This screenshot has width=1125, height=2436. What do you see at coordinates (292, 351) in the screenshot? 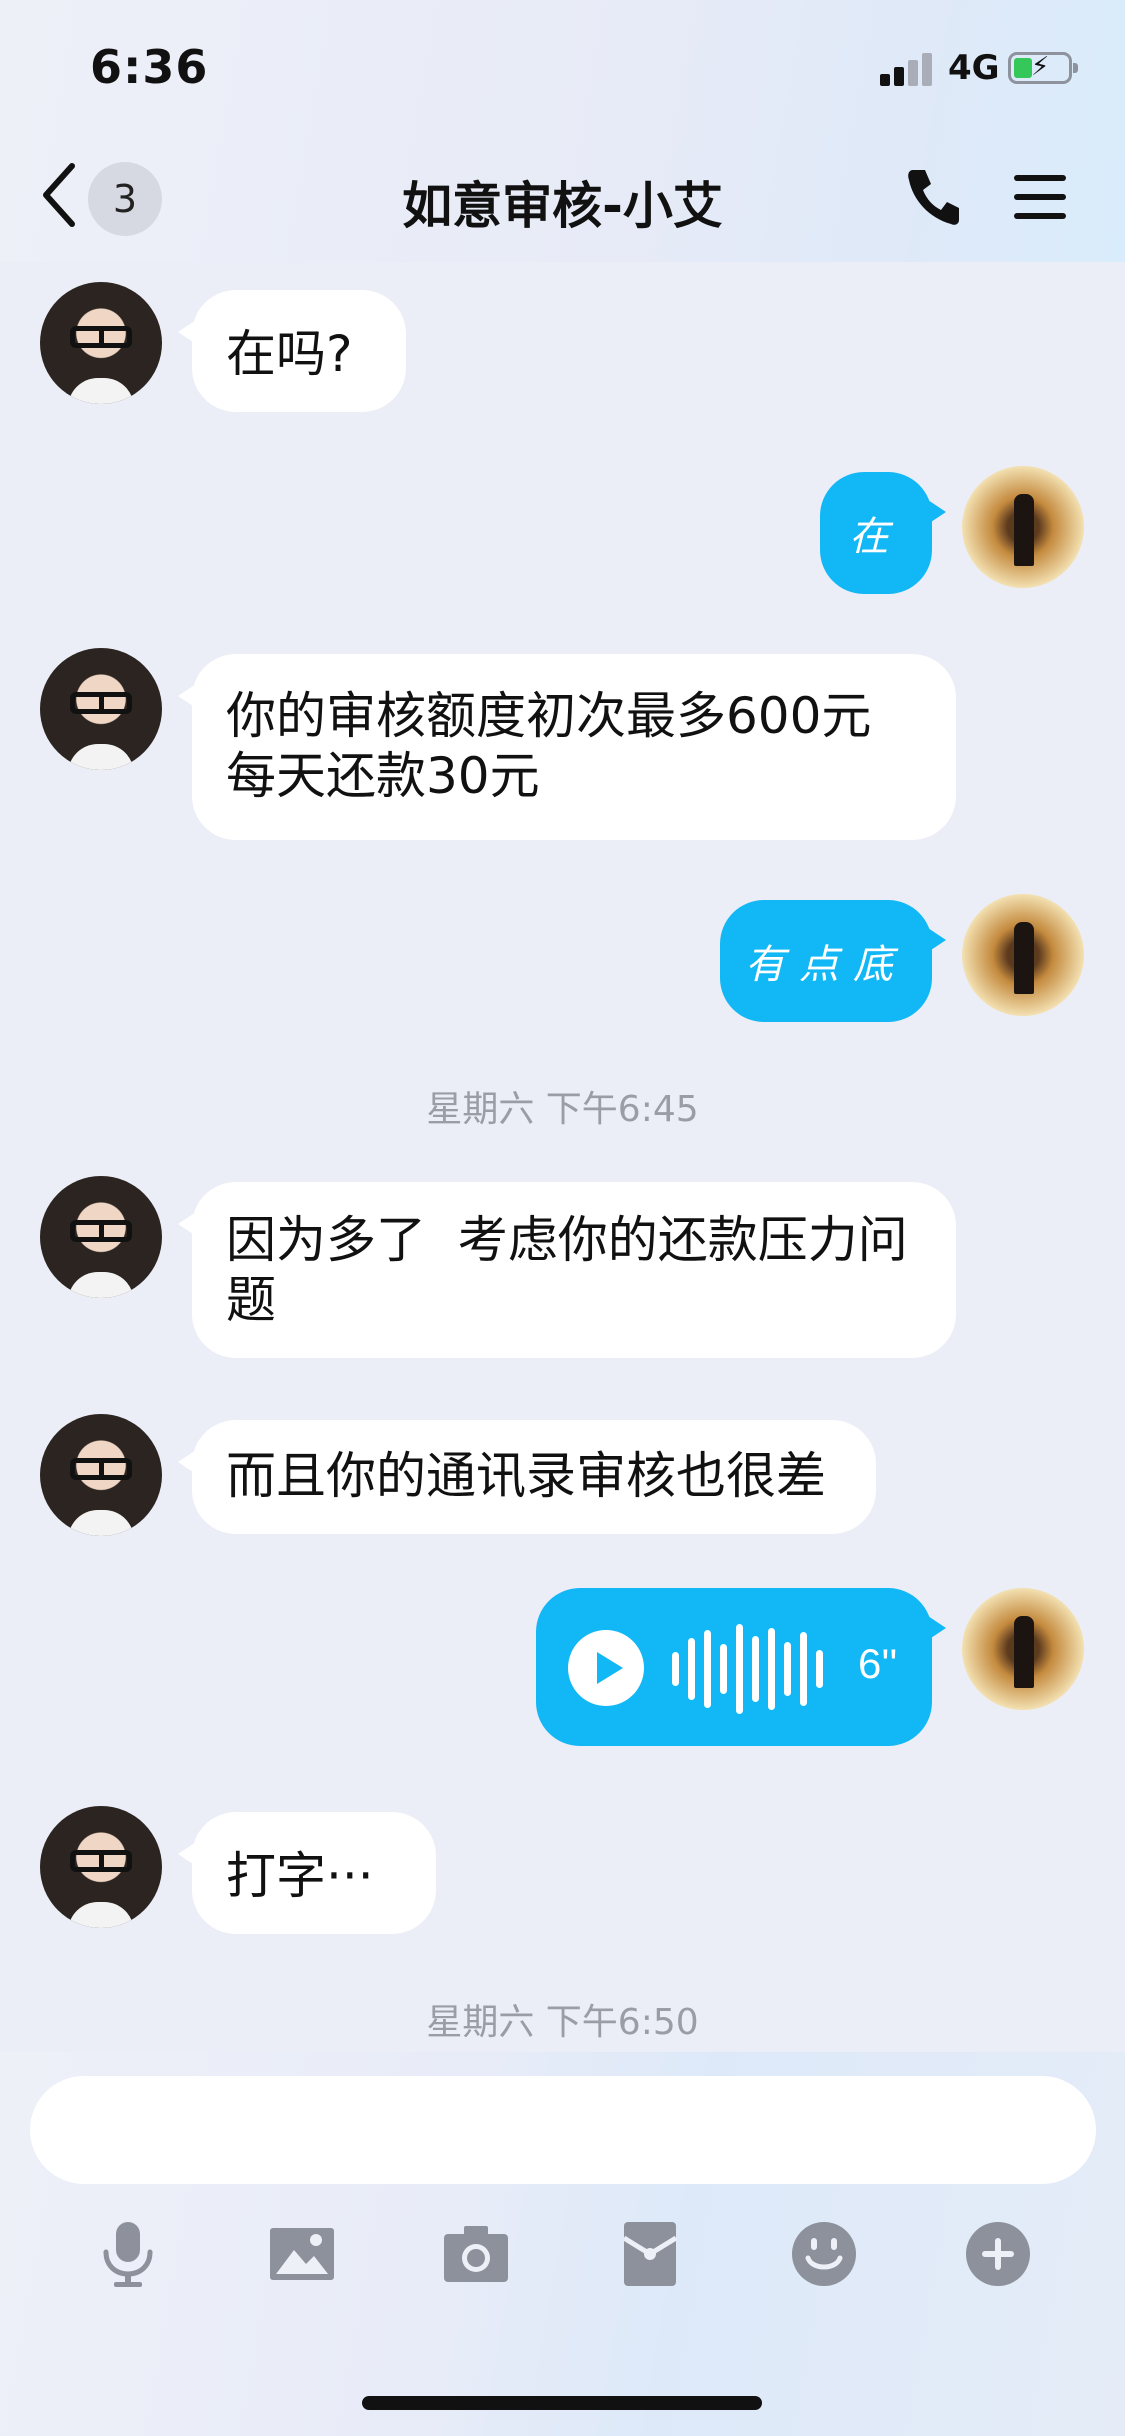
I see `message-bubble-incoming: 在吗?` at bounding box center [292, 351].